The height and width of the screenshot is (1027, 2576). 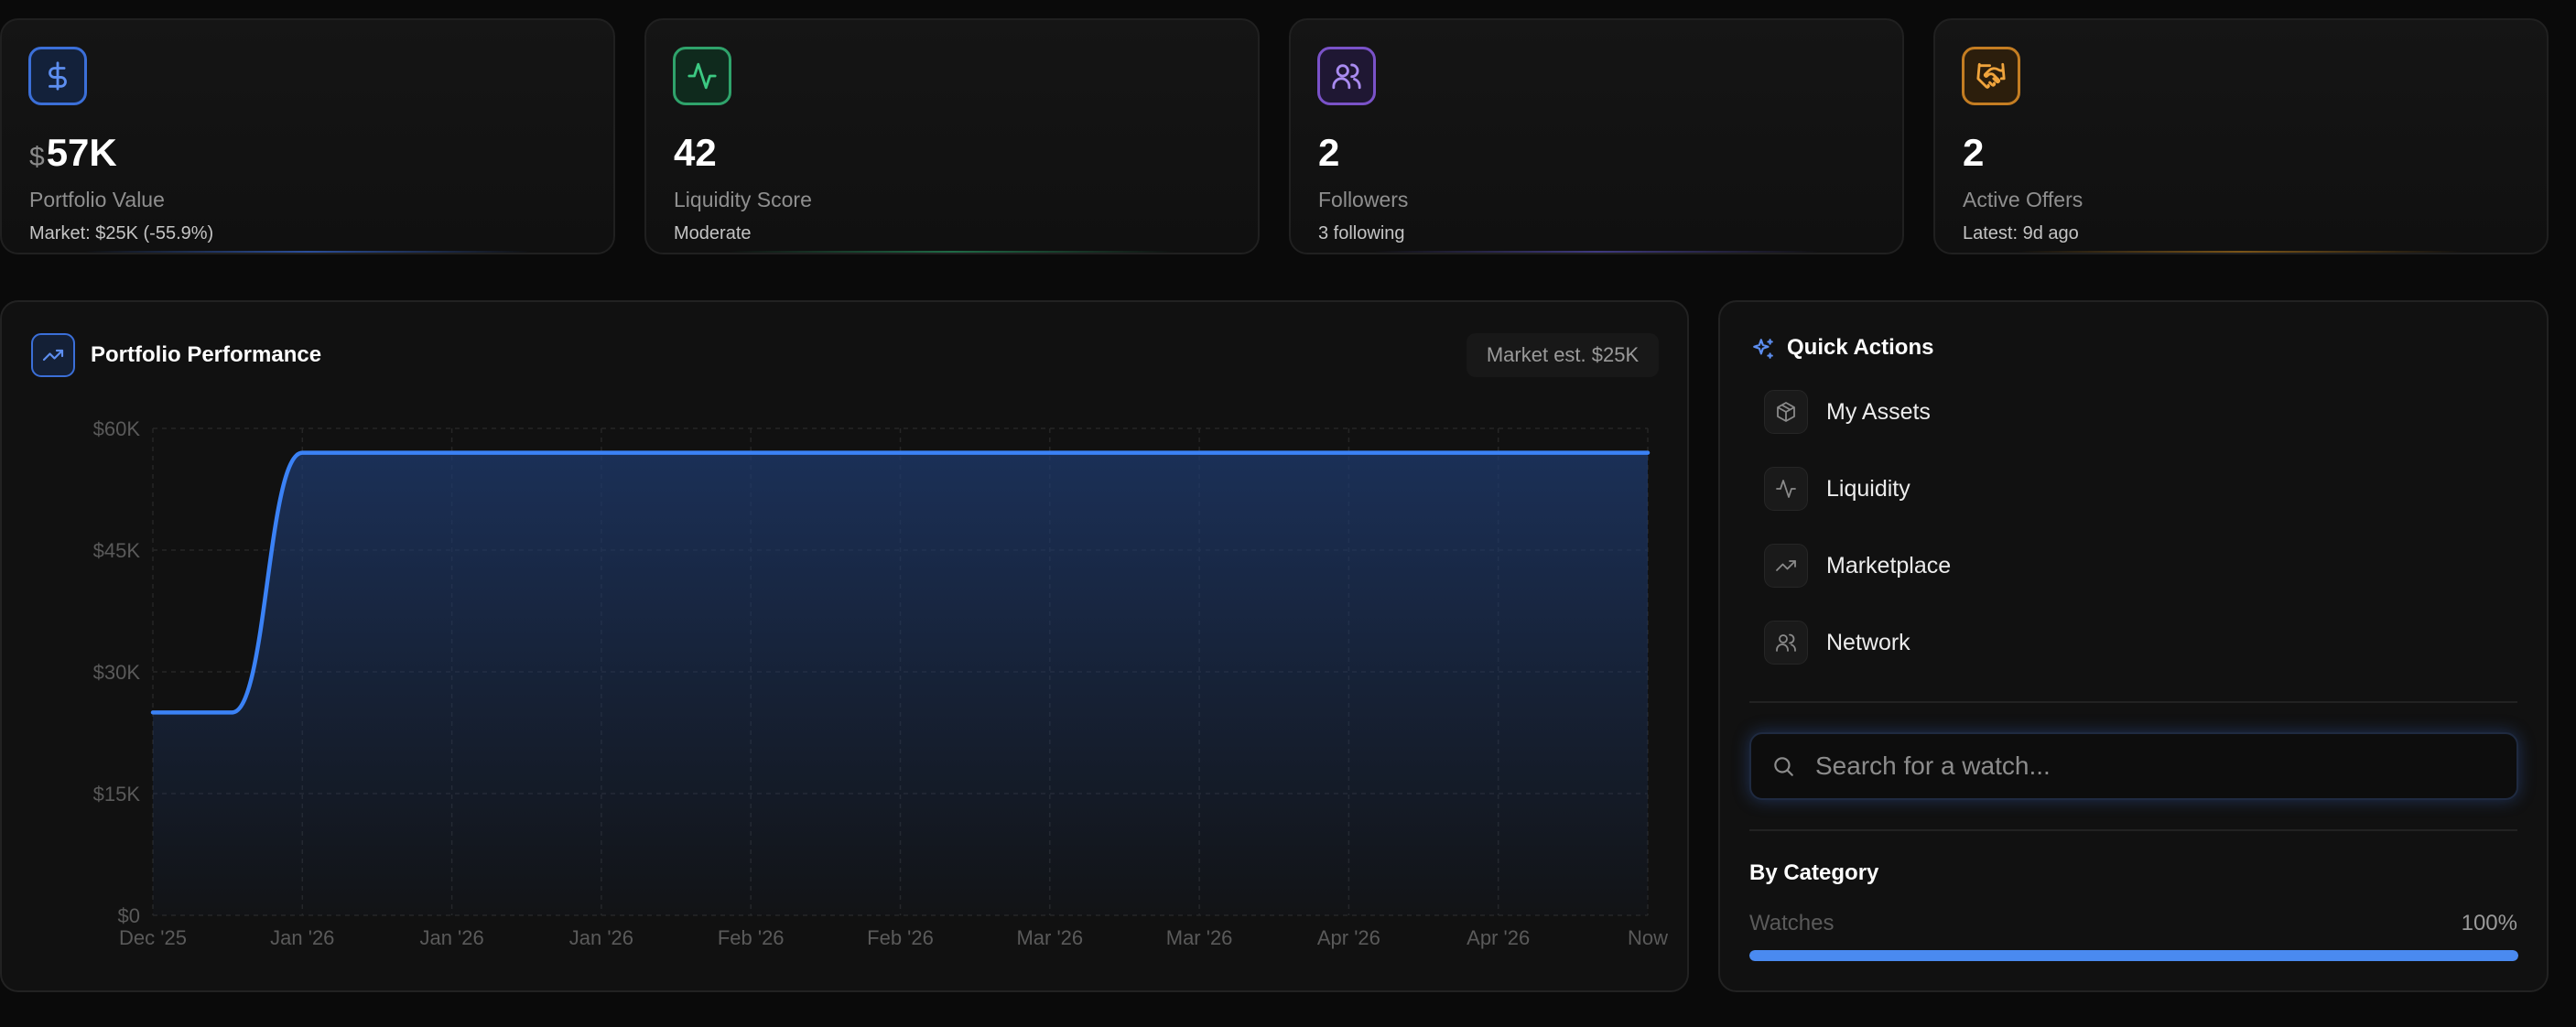 I want to click on box-icon, so click(x=1786, y=412).